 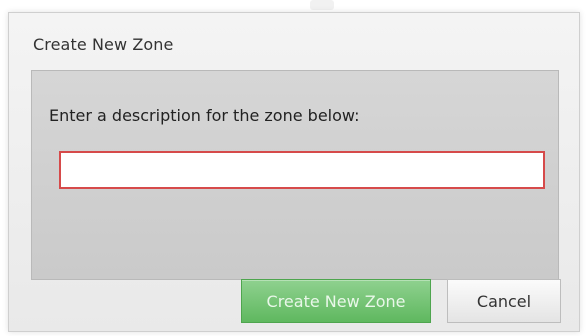 What do you see at coordinates (302, 170) in the screenshot?
I see `zone-description-input` at bounding box center [302, 170].